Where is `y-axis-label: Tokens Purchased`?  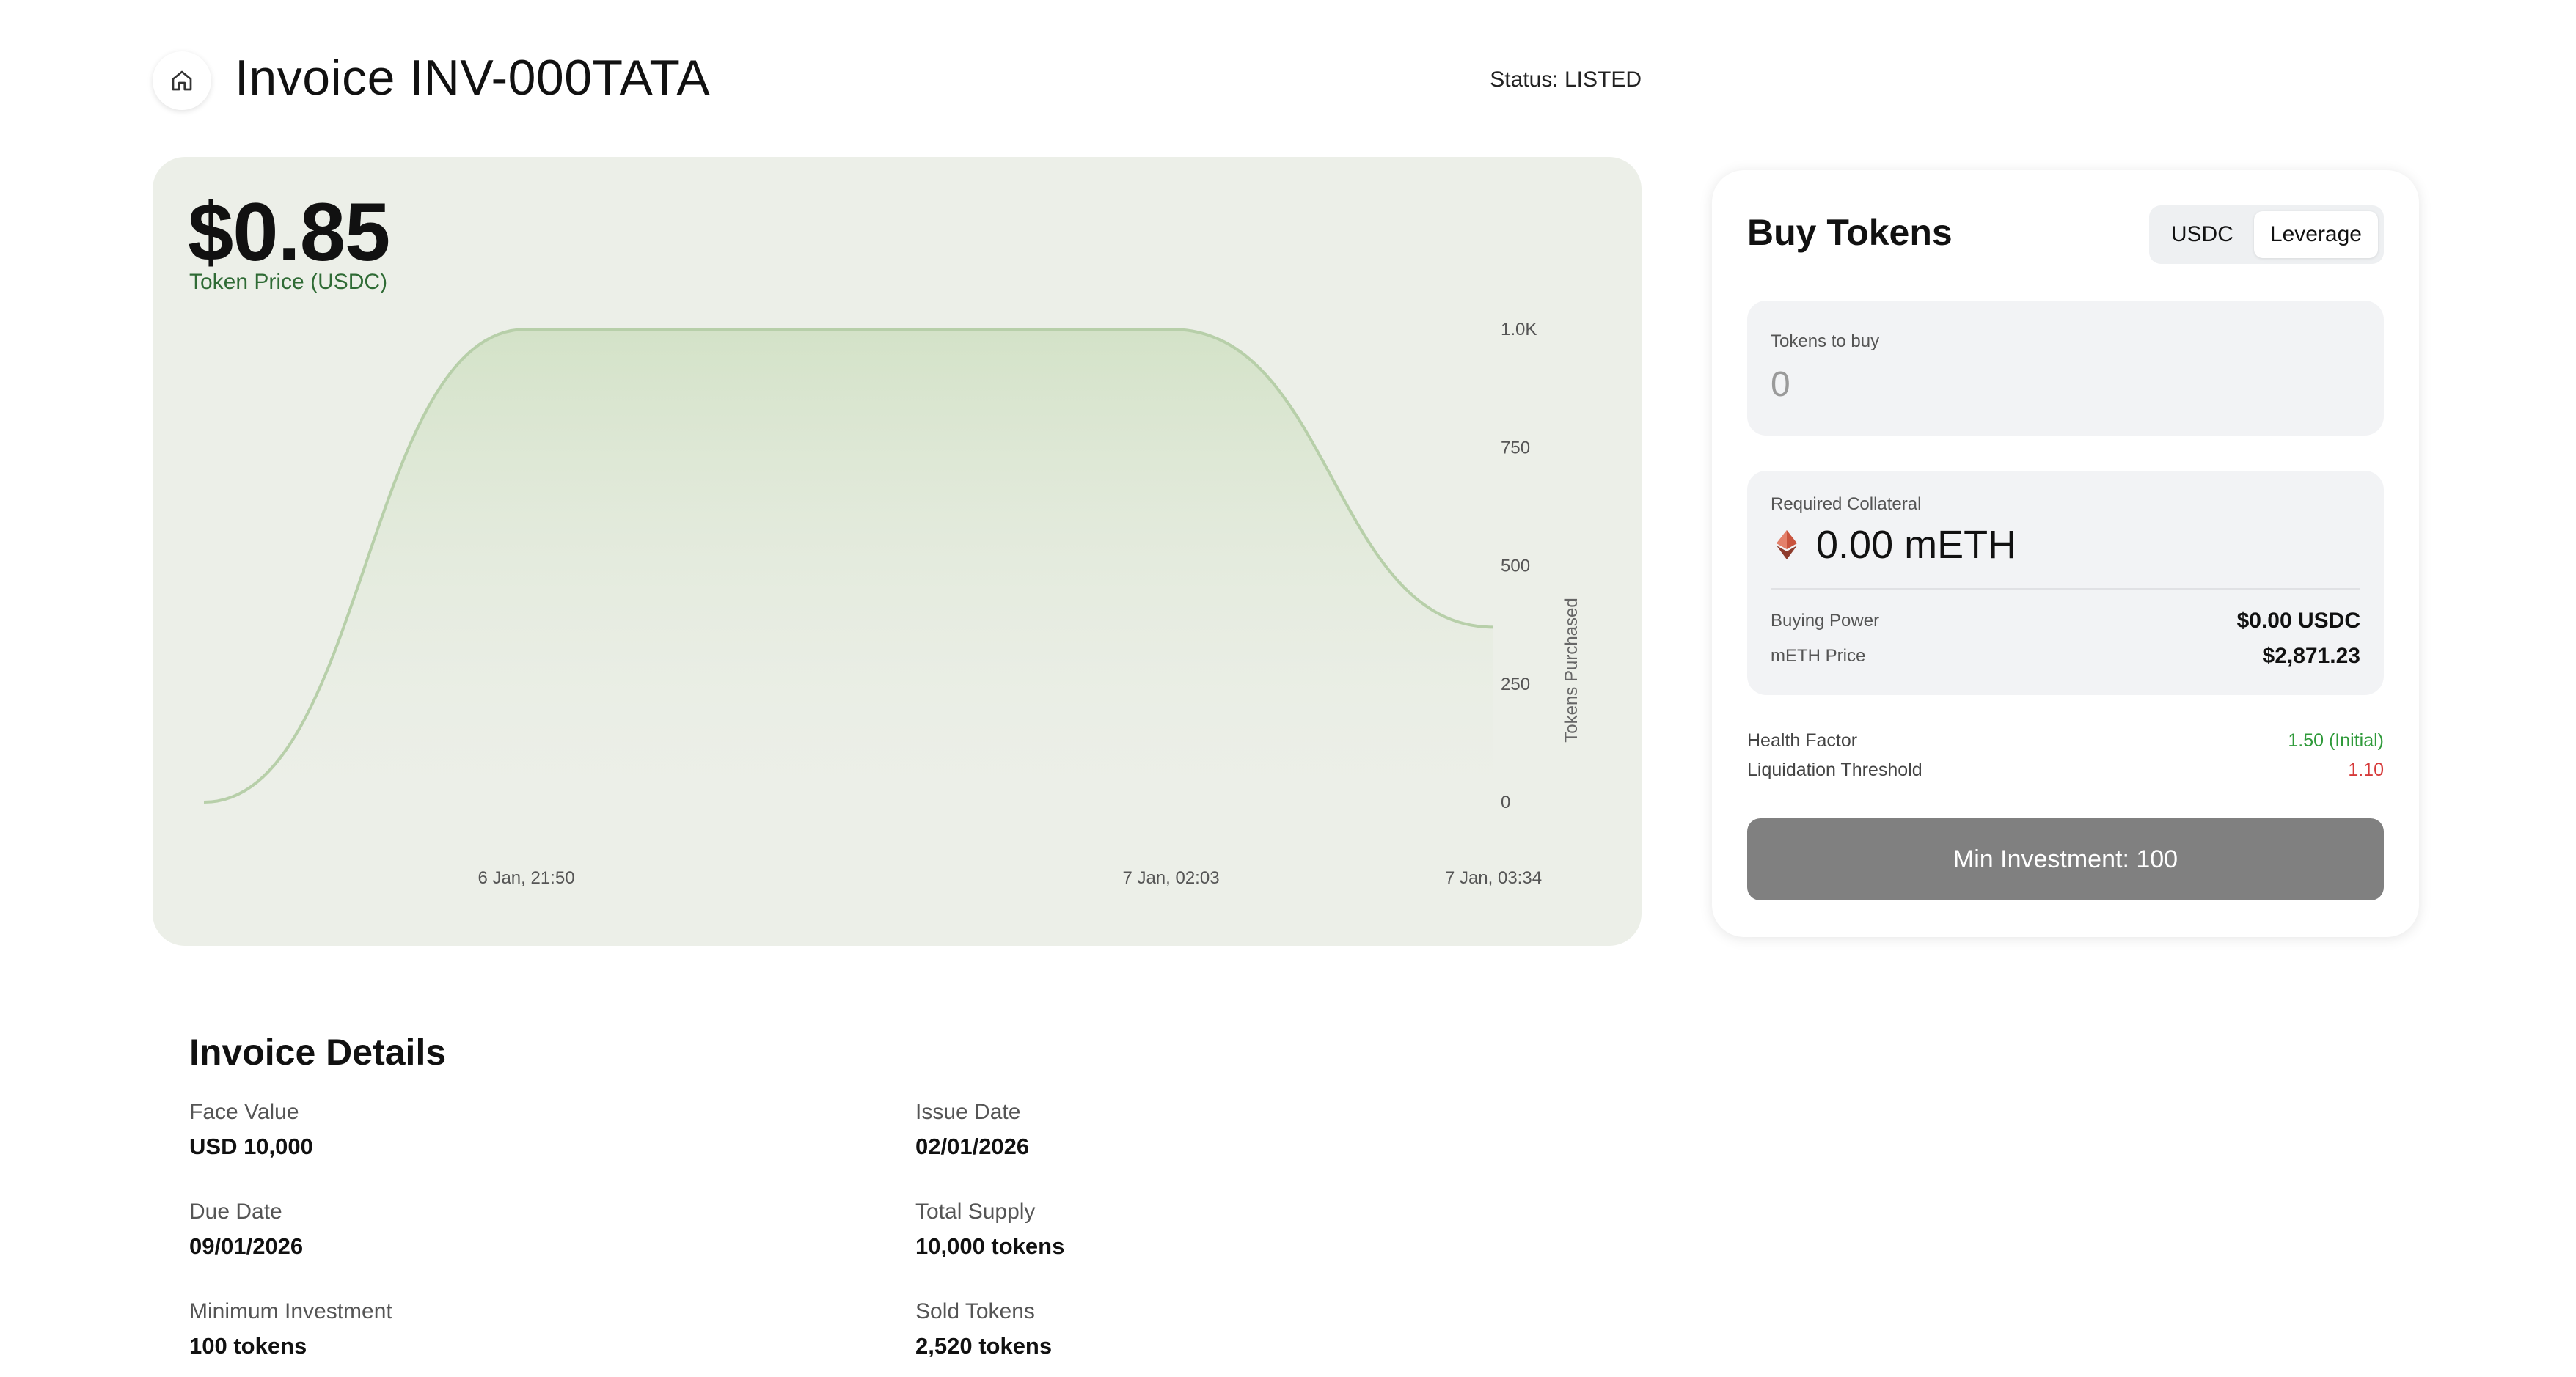 y-axis-label: Tokens Purchased is located at coordinates (1572, 670).